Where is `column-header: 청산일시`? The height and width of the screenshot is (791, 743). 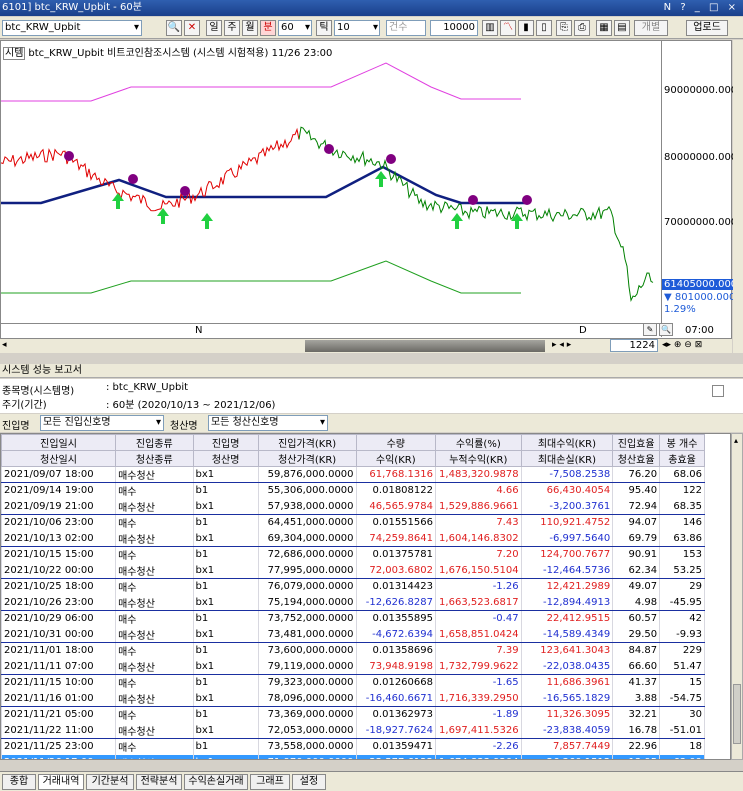 column-header: 청산일시 is located at coordinates (59, 458).